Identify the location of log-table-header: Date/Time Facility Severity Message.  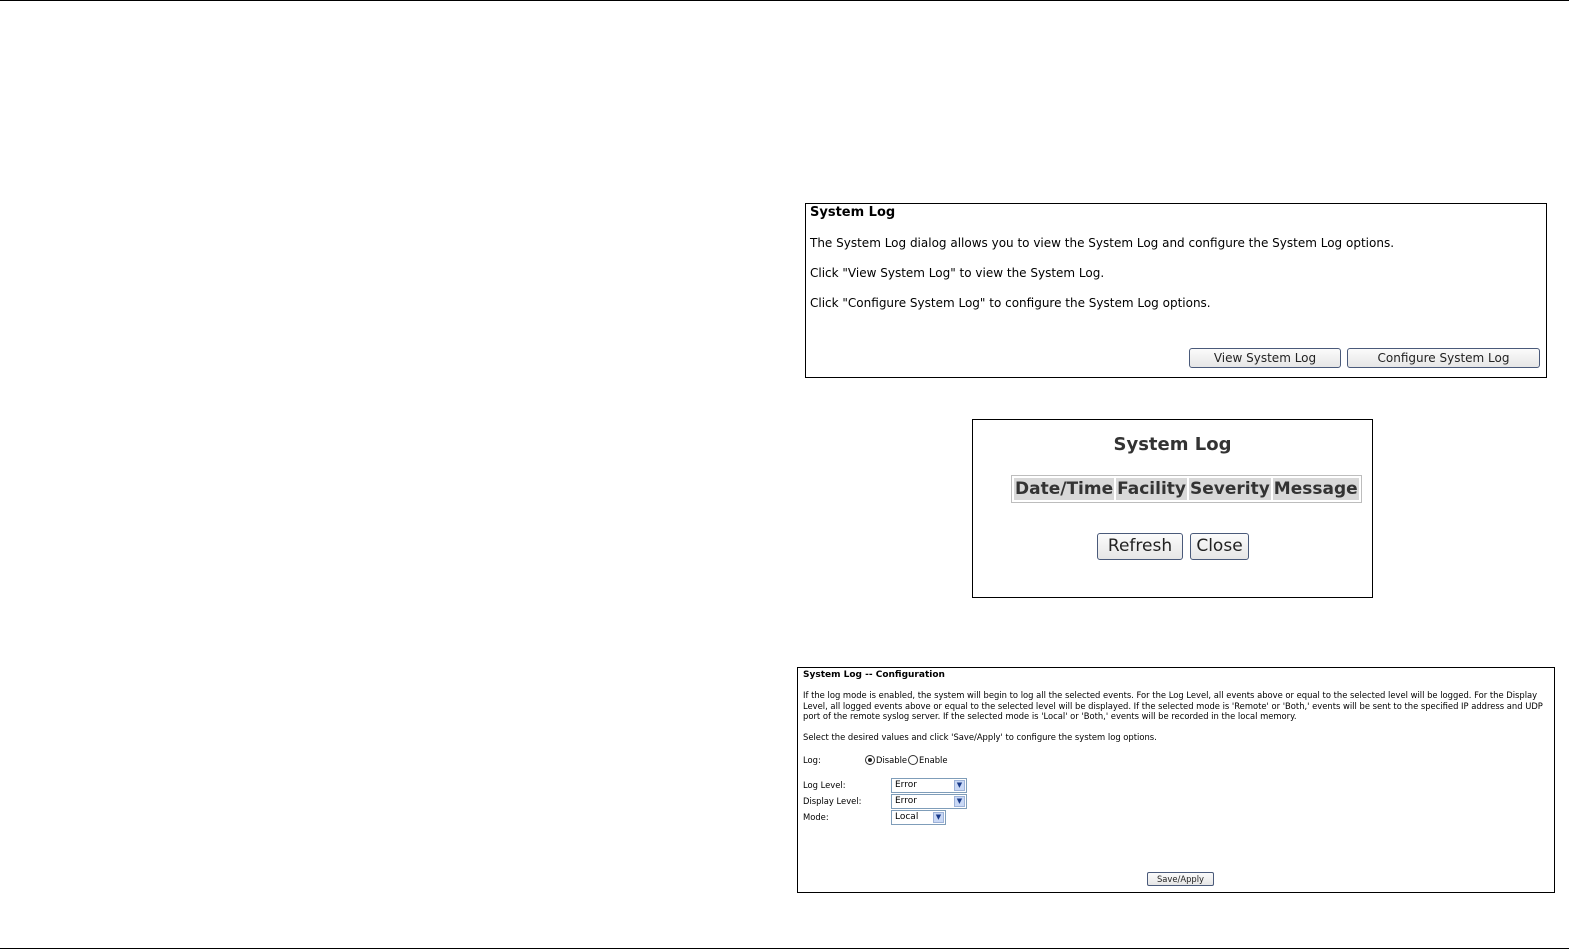
(1186, 489).